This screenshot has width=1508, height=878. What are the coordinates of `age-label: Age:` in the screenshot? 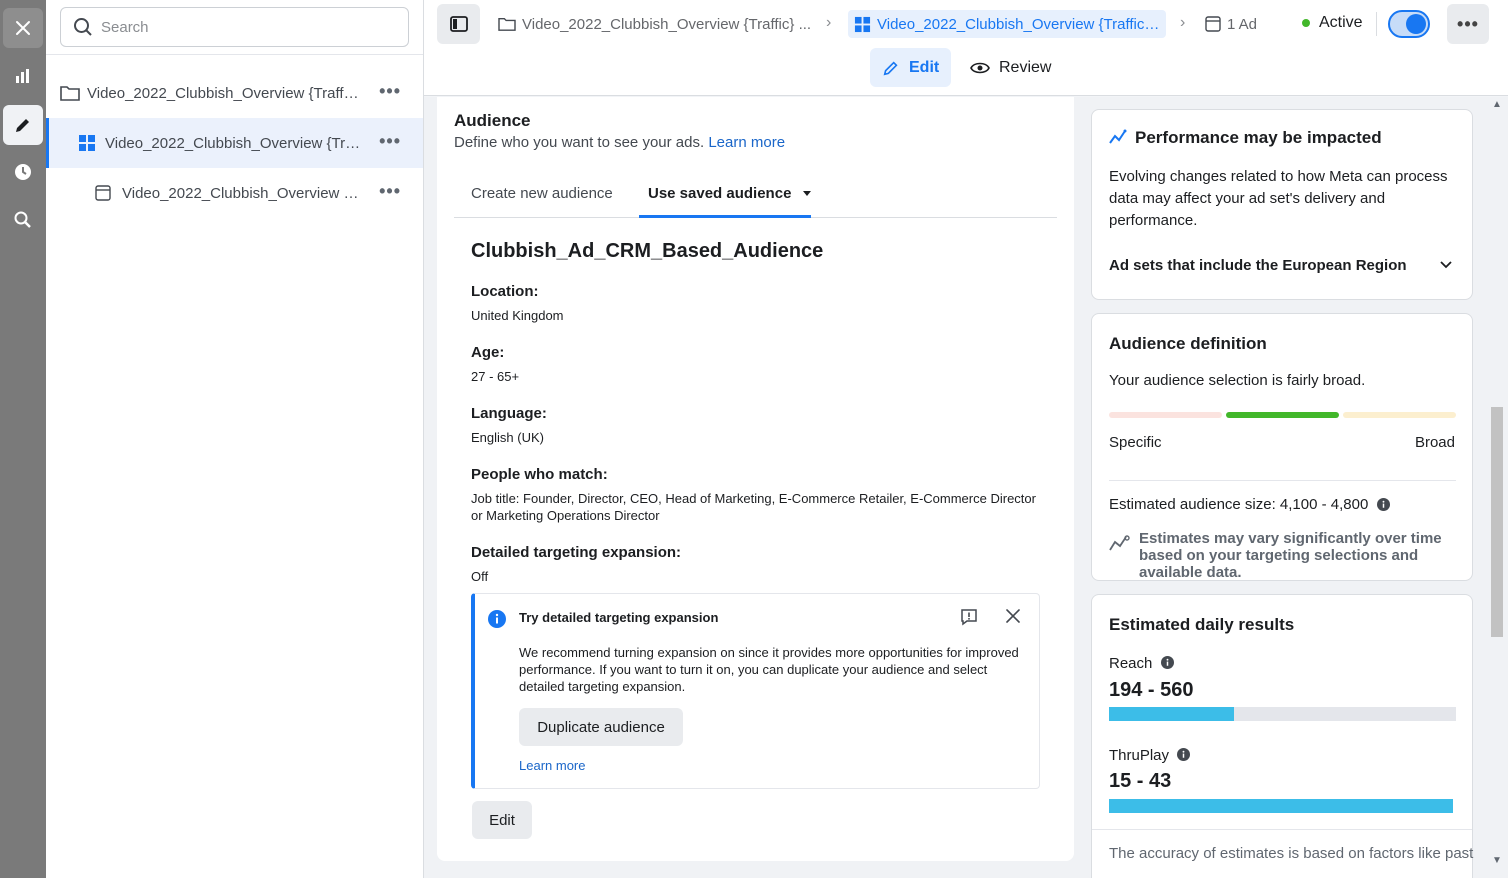 It's located at (488, 352).